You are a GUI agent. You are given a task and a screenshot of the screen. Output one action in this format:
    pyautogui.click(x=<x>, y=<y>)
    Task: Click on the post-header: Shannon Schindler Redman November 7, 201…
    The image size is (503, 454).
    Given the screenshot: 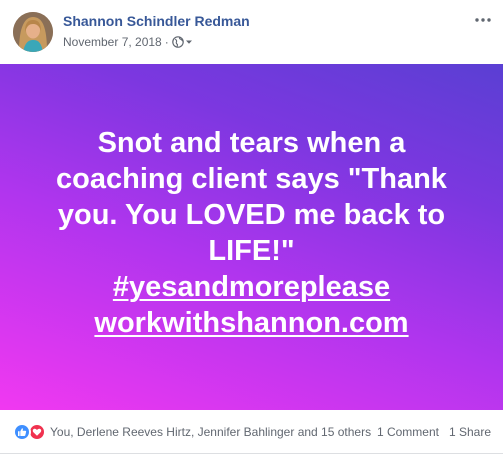 What is the action you would take?
    pyautogui.click(x=251, y=32)
    